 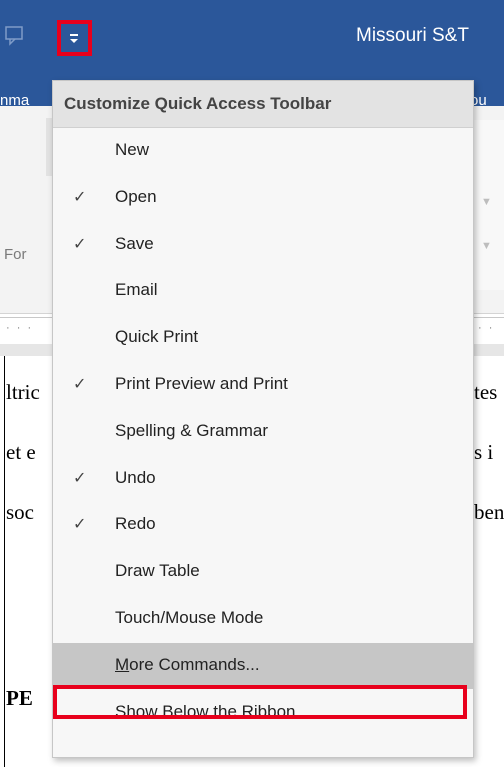 What do you see at coordinates (4, 561) in the screenshot?
I see `page-edge` at bounding box center [4, 561].